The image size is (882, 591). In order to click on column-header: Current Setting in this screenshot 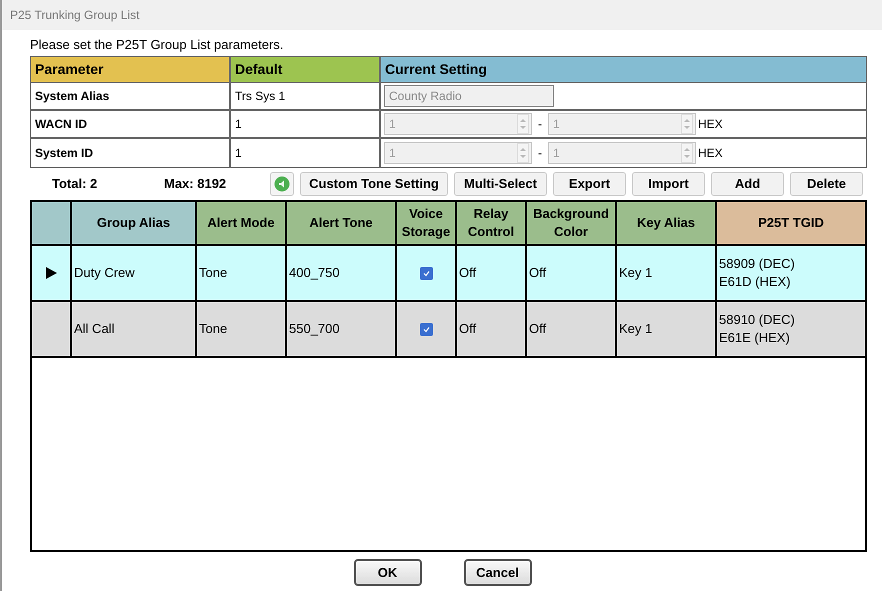, I will do `click(623, 69)`.